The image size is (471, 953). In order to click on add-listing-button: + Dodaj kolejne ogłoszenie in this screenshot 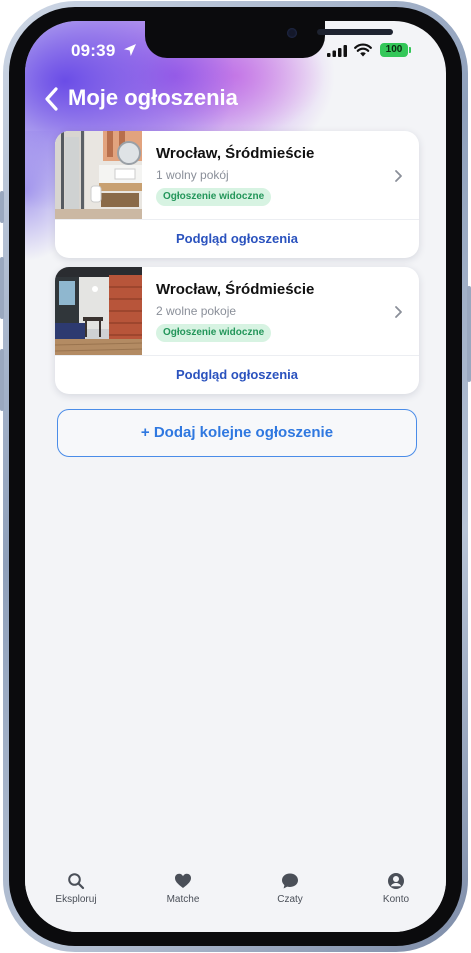, I will do `click(237, 433)`.